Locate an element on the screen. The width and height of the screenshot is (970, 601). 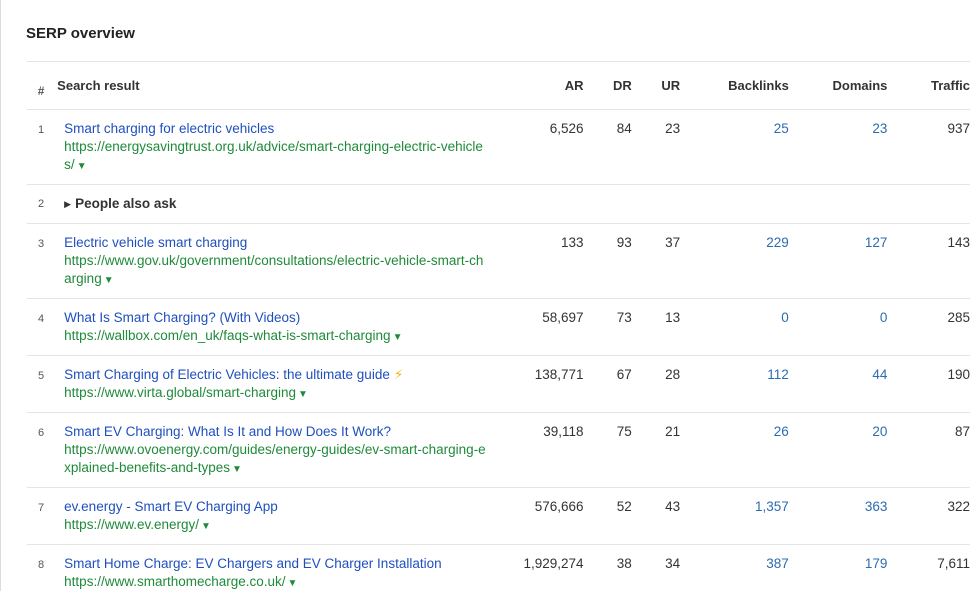
col-header-num: # is located at coordinates (41, 86).